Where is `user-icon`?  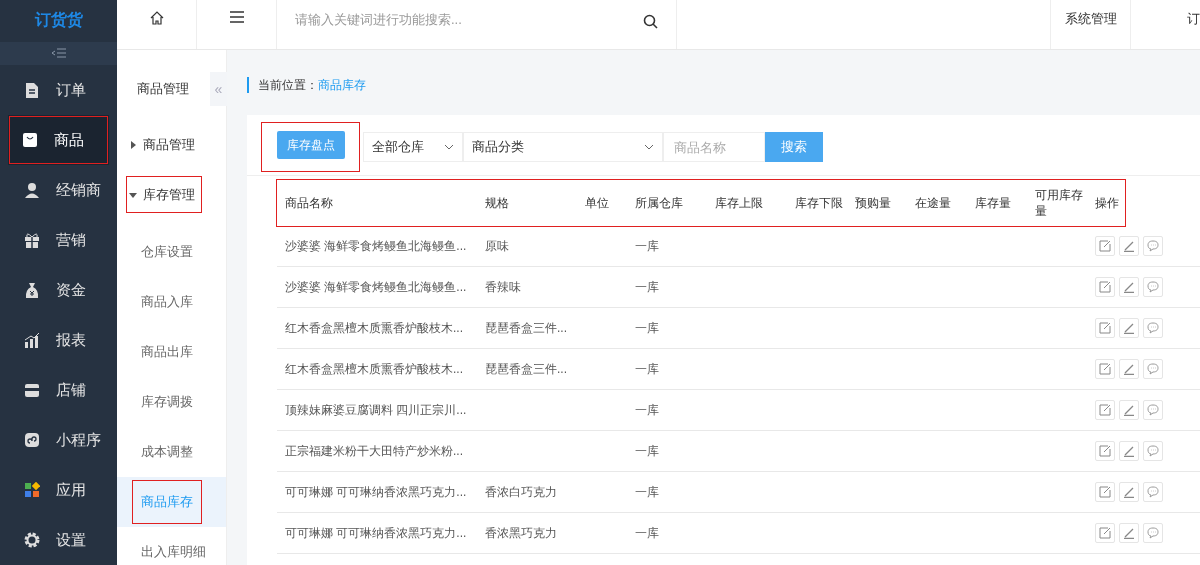 user-icon is located at coordinates (32, 190).